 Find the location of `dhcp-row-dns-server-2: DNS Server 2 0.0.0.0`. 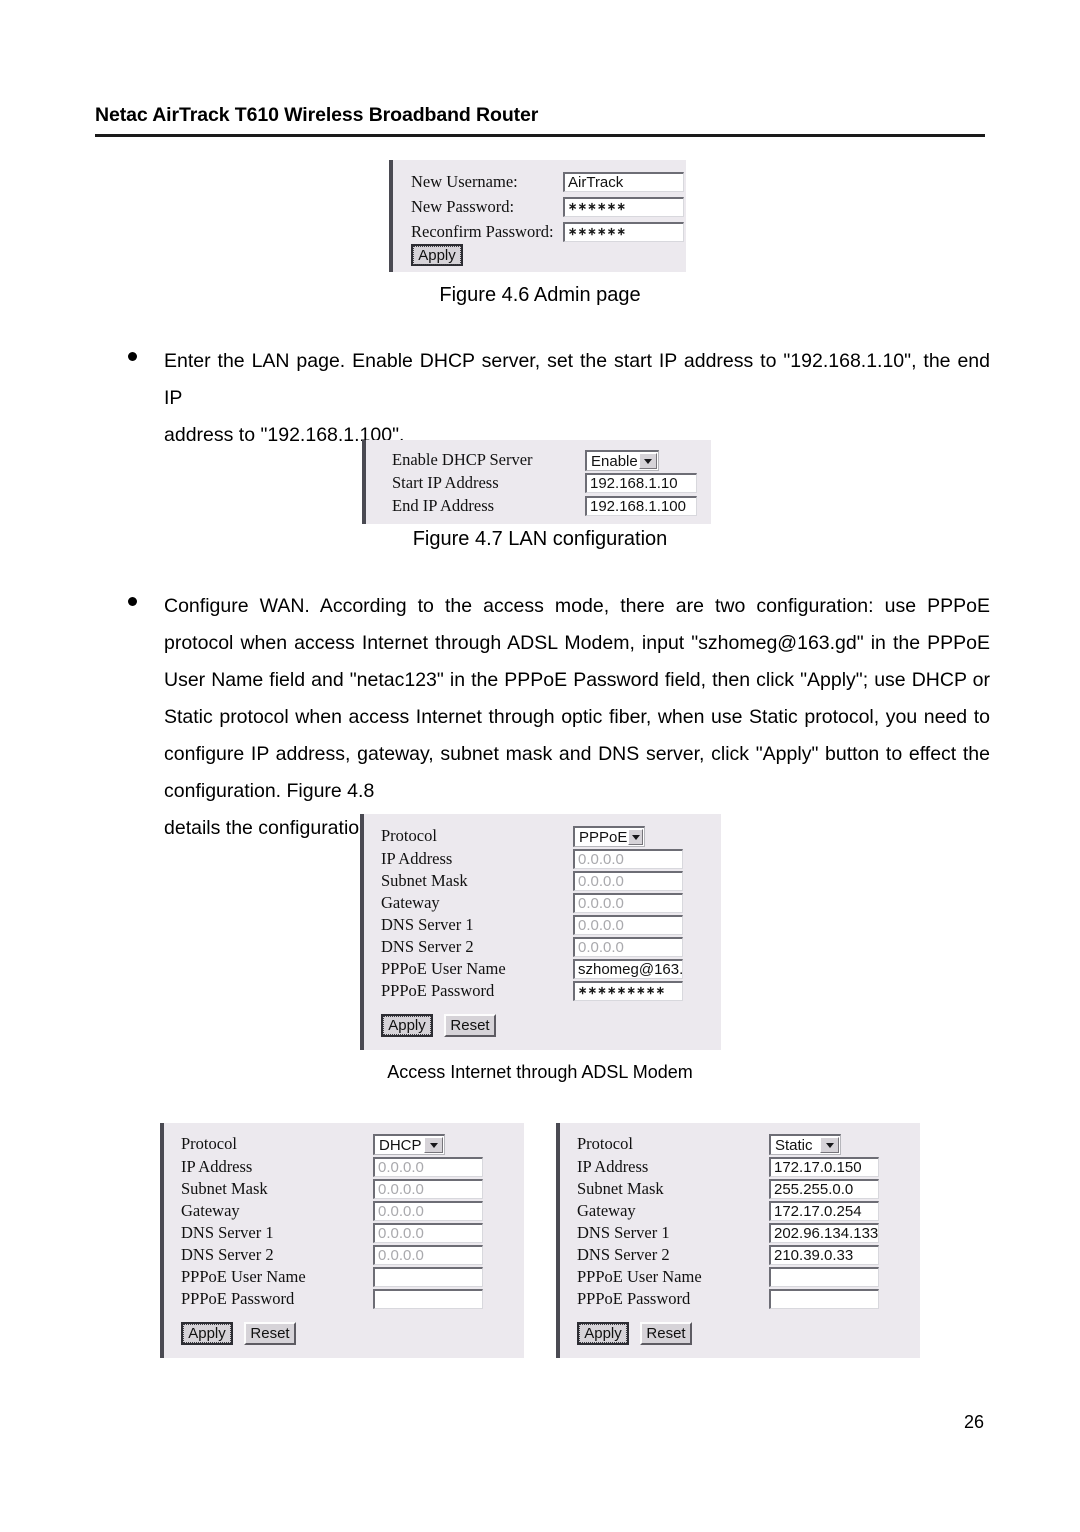

dhcp-row-dns-server-2: DNS Server 2 0.0.0.0 is located at coordinates (352, 1255).